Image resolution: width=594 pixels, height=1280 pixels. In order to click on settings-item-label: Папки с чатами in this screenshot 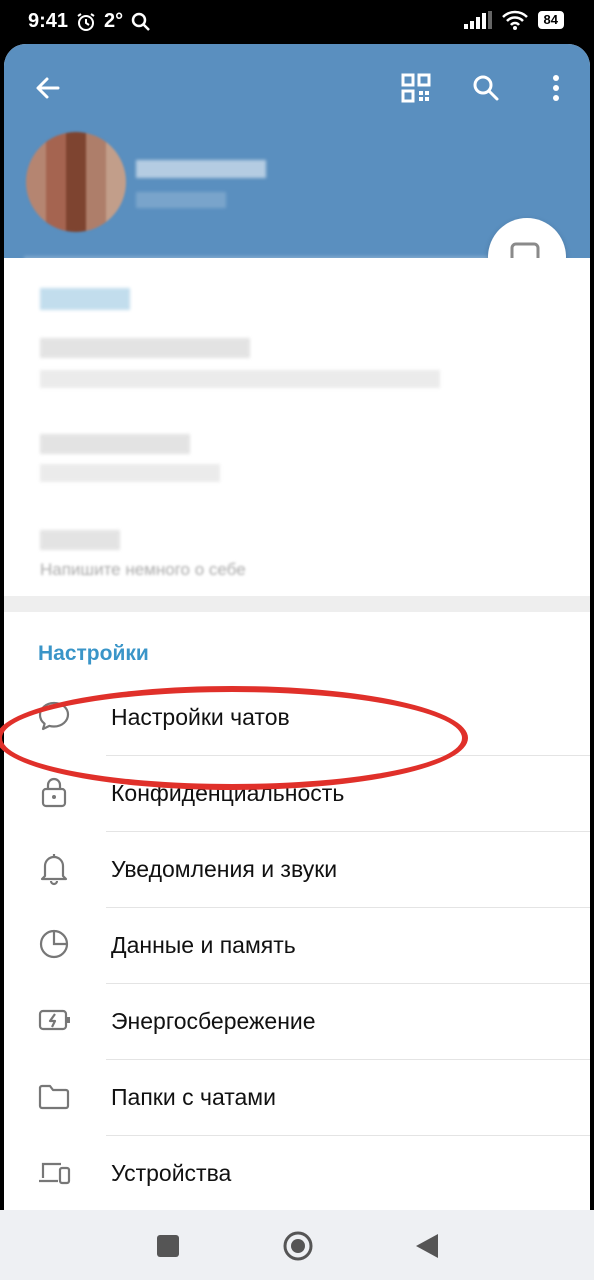, I will do `click(193, 1097)`.